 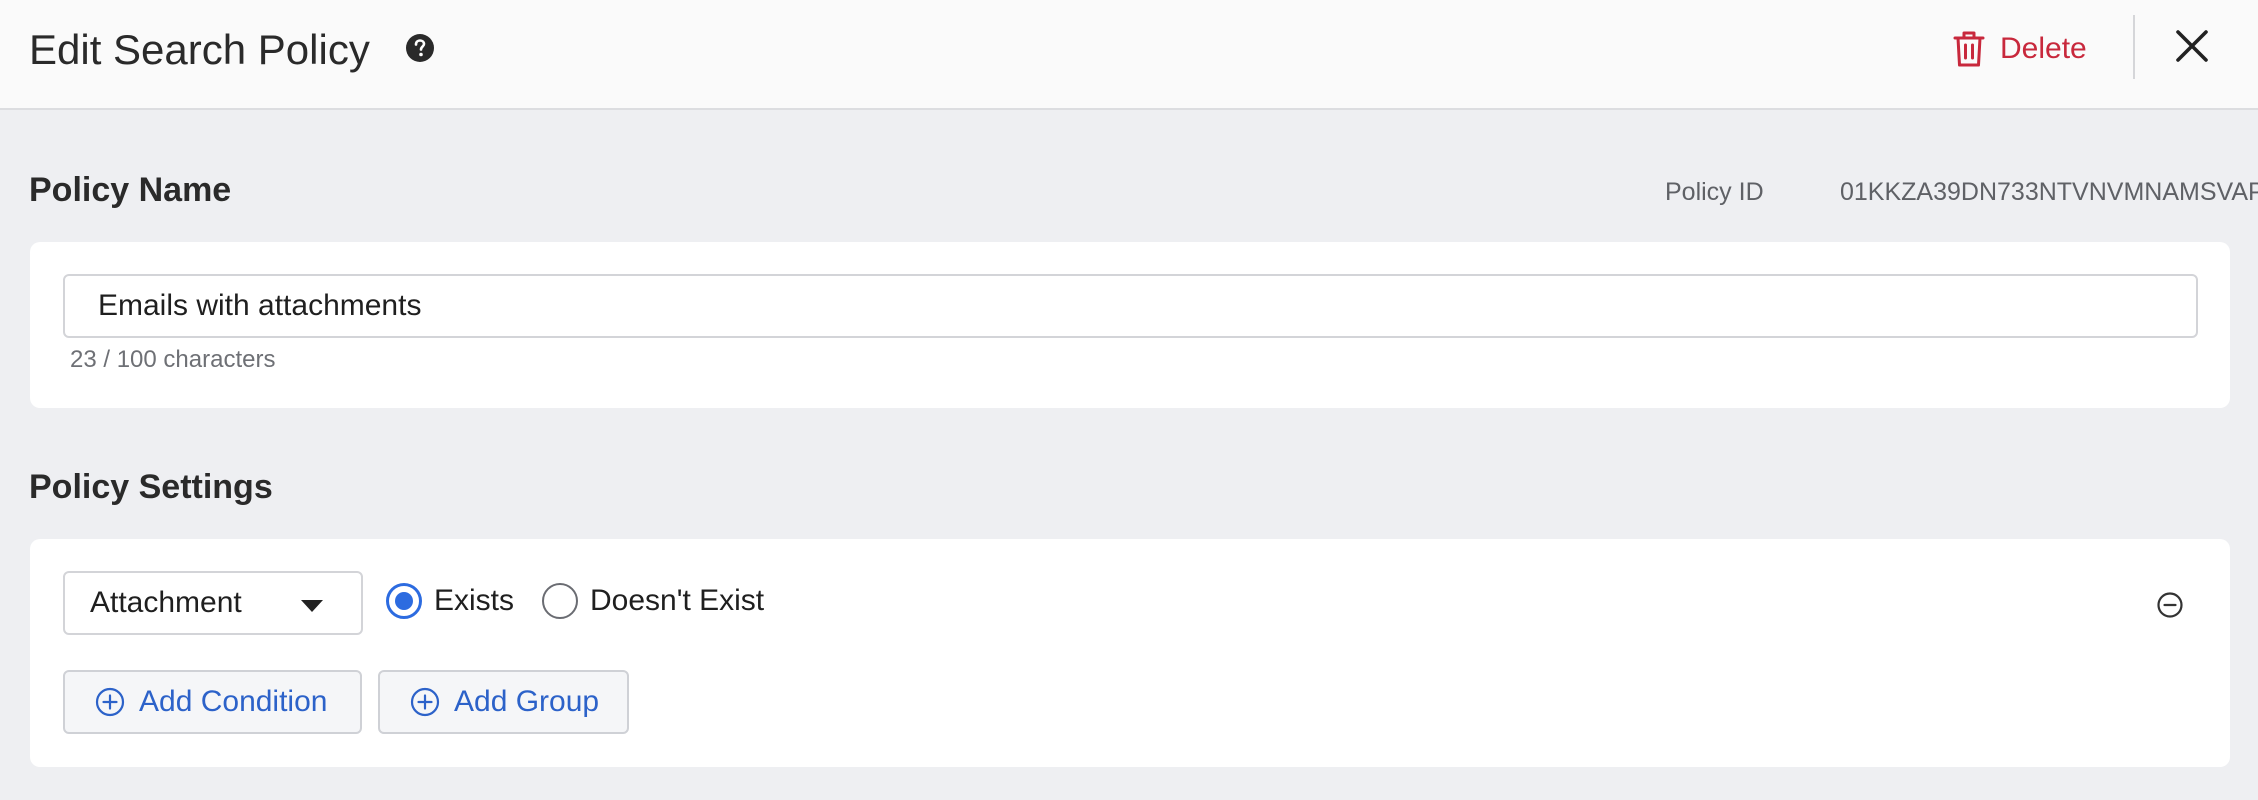 What do you see at coordinates (1129, 55) in the screenshot?
I see `dialog-header: Edit Search Policy Delete` at bounding box center [1129, 55].